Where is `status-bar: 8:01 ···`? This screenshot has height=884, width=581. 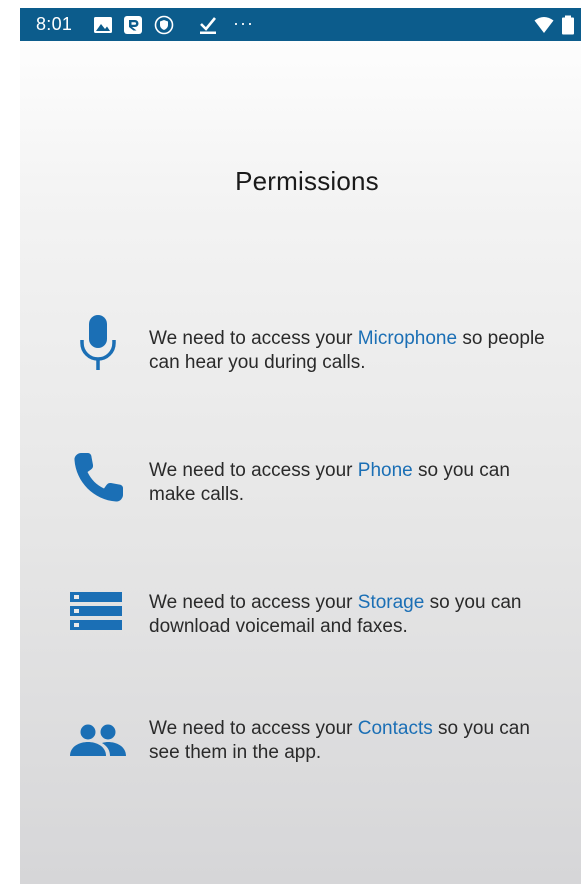
status-bar: 8:01 ··· is located at coordinates (300, 24).